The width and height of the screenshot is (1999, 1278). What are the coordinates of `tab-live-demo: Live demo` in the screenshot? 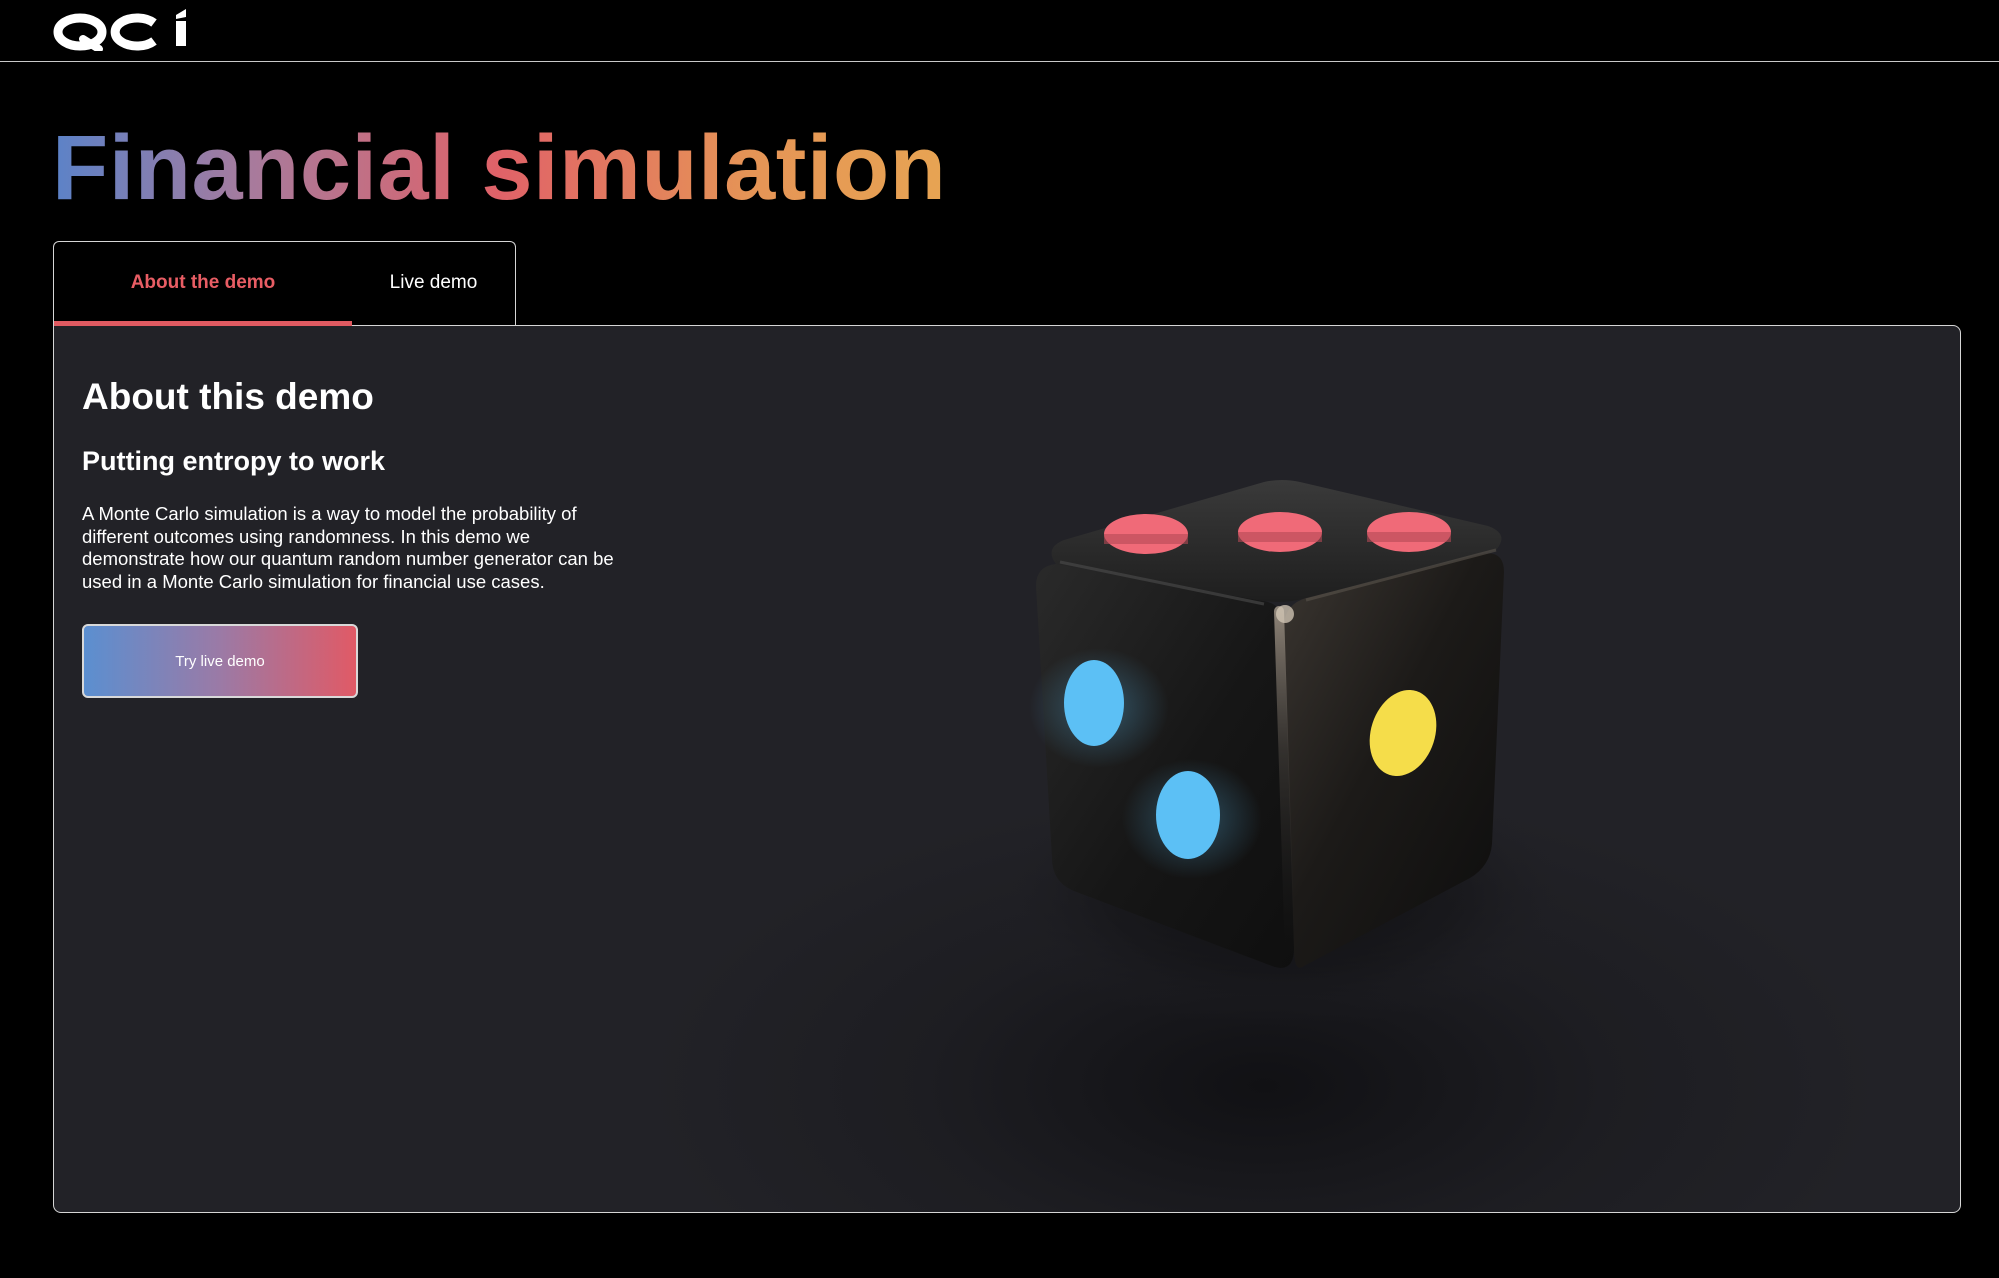 It's located at (433, 283).